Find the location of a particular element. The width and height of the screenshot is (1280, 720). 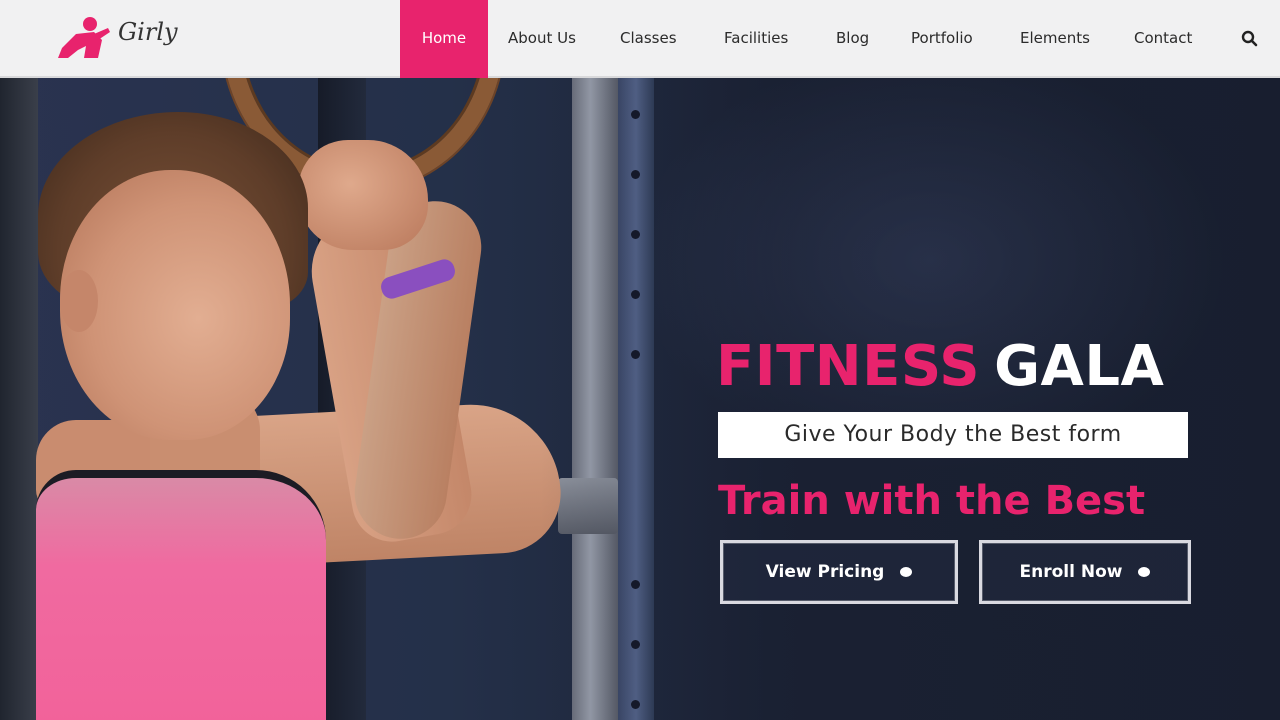

nav-item-classes: Classes is located at coordinates (648, 39).